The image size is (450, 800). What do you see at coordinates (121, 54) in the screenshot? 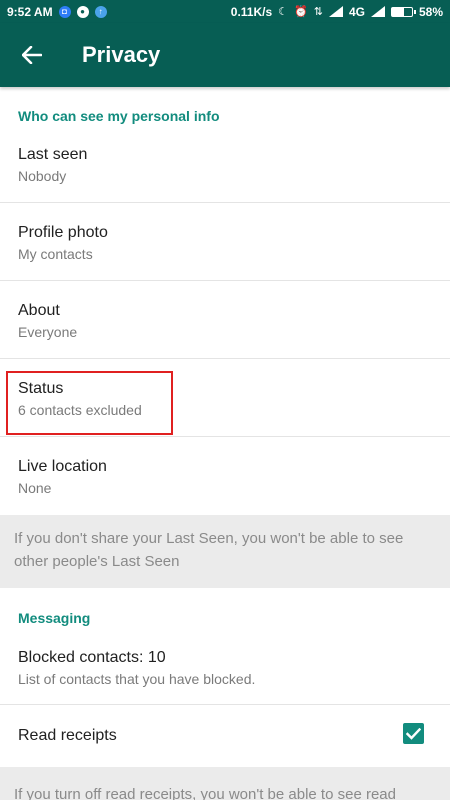
I see `page-title: Privacy` at bounding box center [121, 54].